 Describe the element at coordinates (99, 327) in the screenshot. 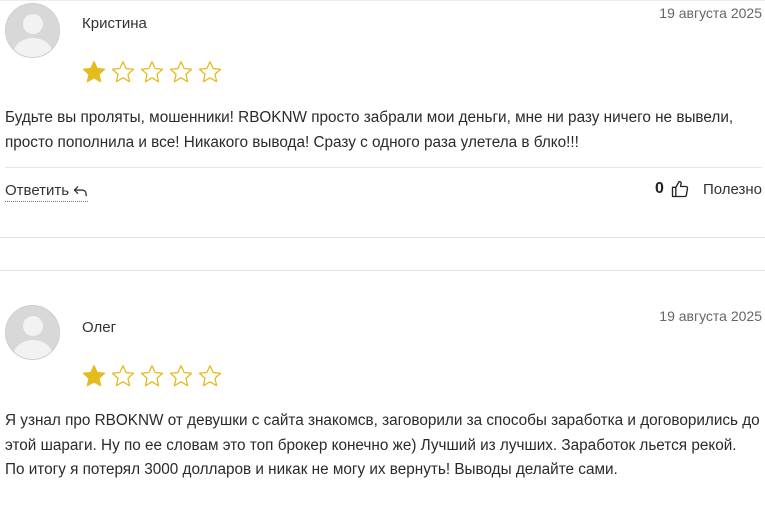

I see `review-author: Олег` at that location.